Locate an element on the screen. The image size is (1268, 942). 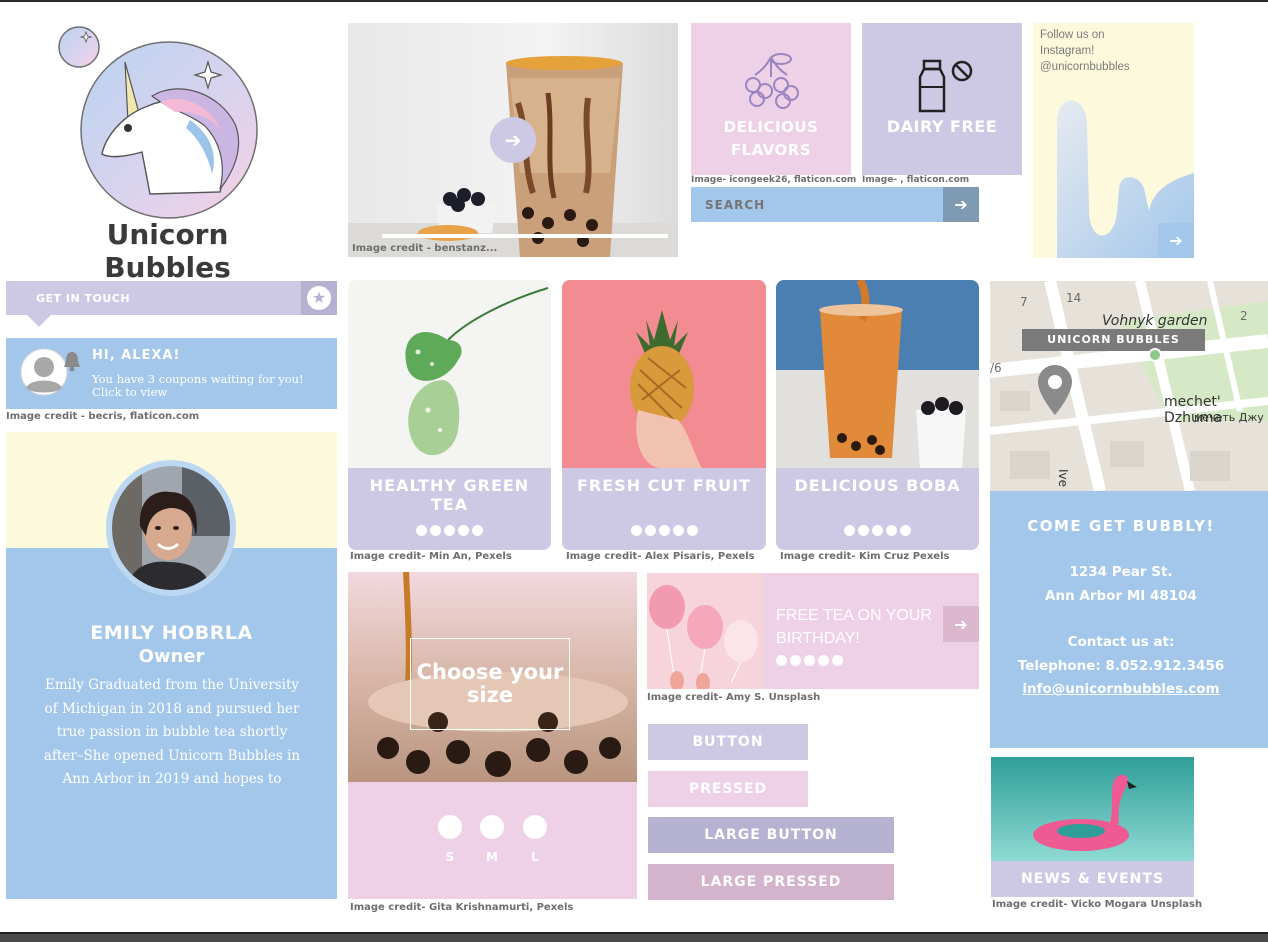
map-park-marker-icon is located at coordinates (1155, 355).